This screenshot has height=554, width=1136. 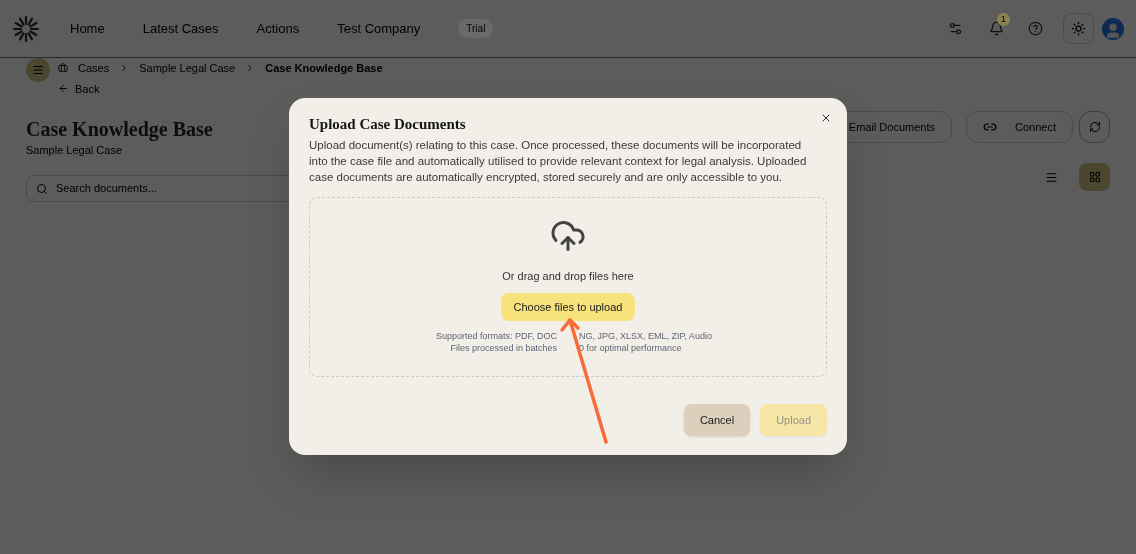 I want to click on search-icon, so click(x=42, y=188).